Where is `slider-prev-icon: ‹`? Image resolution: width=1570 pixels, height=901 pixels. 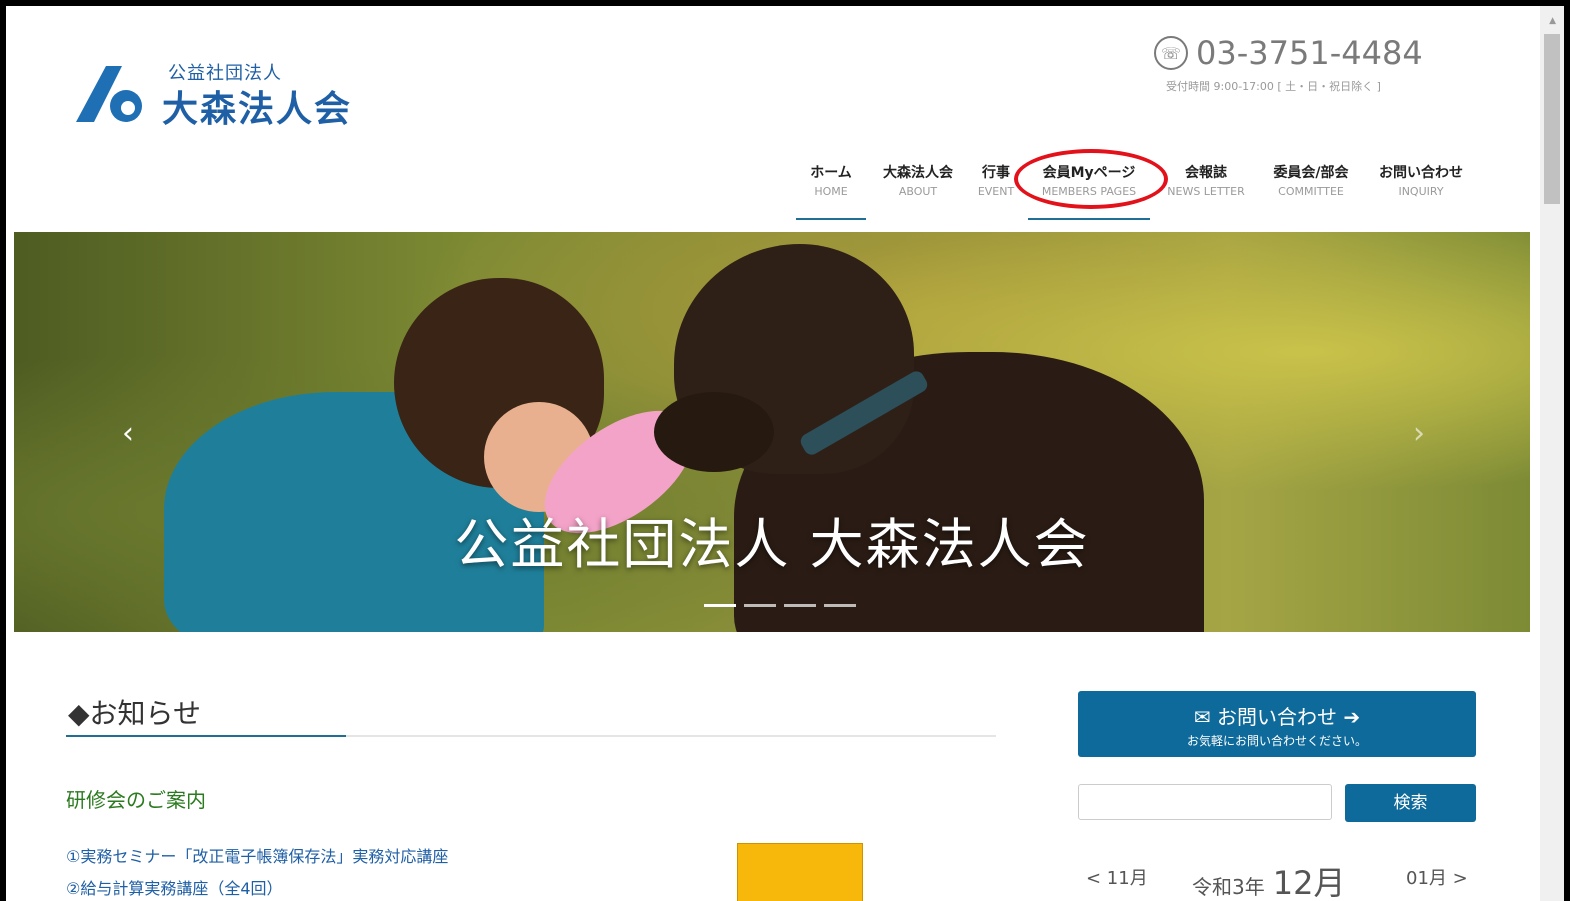 slider-prev-icon: ‹ is located at coordinates (128, 433).